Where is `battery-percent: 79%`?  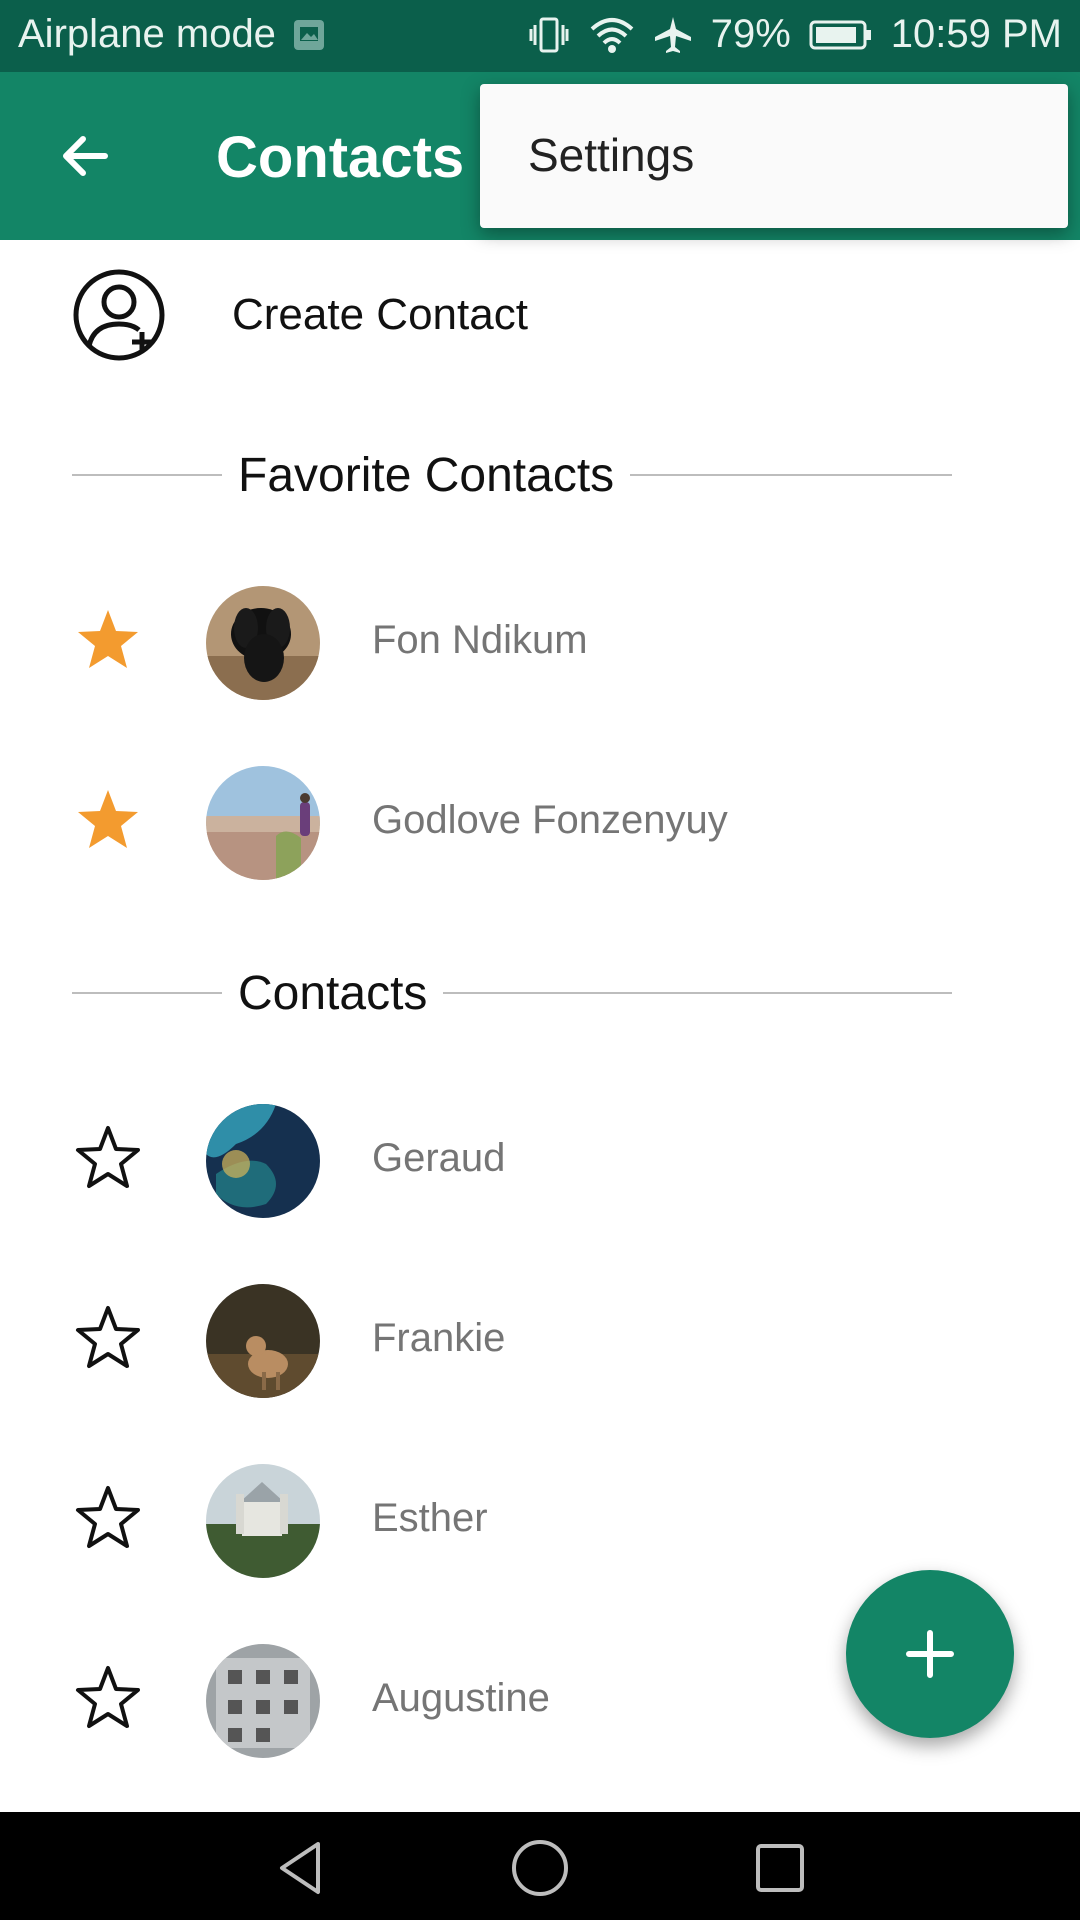
battery-percent: 79% is located at coordinates (750, 34).